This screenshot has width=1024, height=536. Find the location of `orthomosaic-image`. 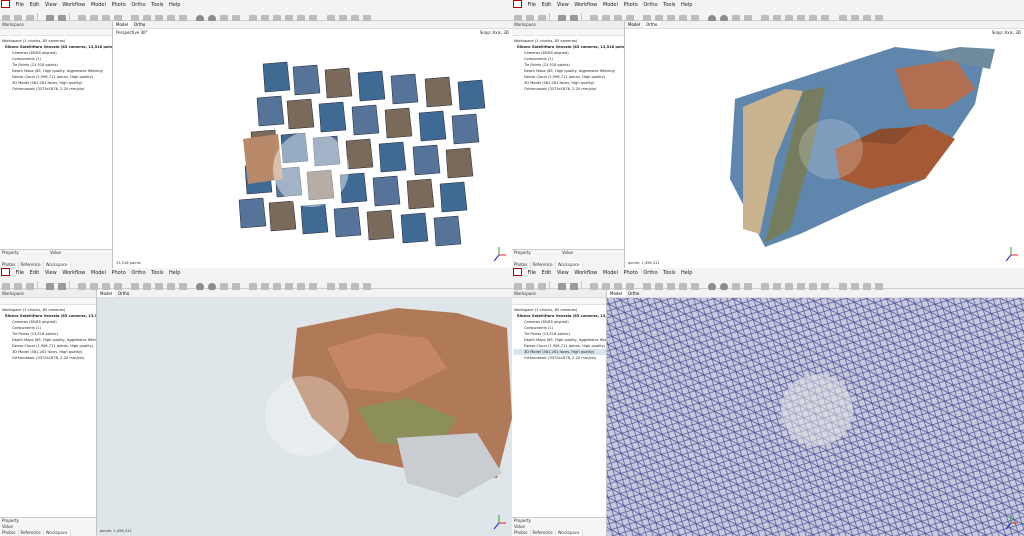

orthomosaic-image is located at coordinates (862, 147).